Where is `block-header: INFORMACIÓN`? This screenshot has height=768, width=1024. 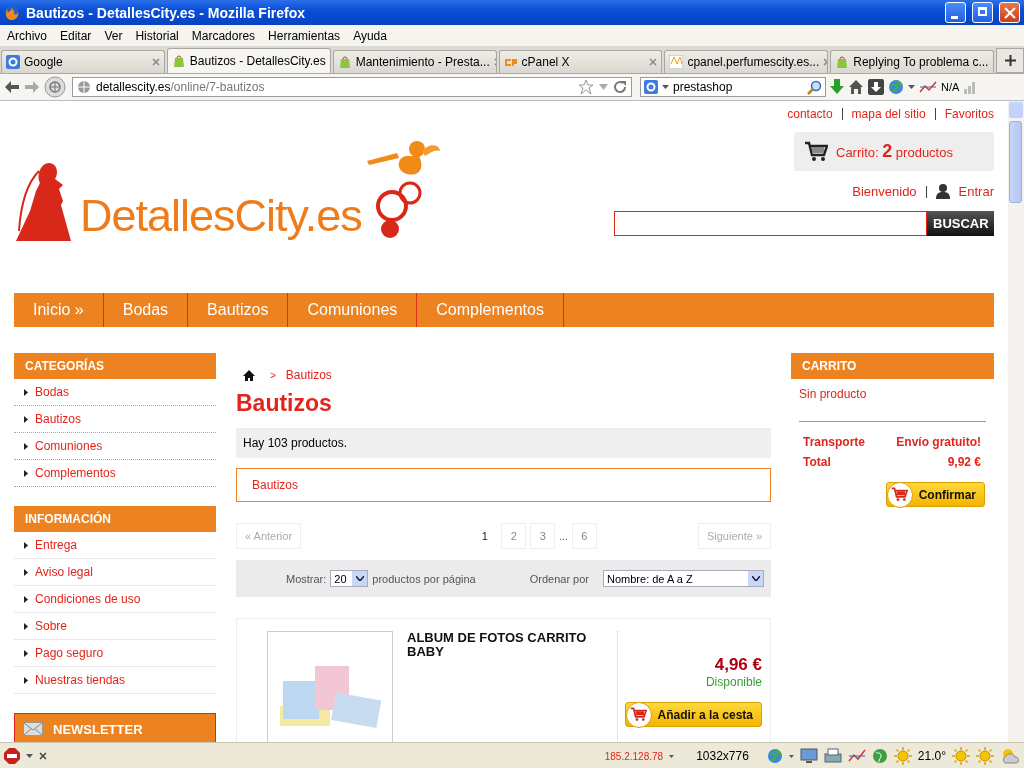 block-header: INFORMACIÓN is located at coordinates (115, 519).